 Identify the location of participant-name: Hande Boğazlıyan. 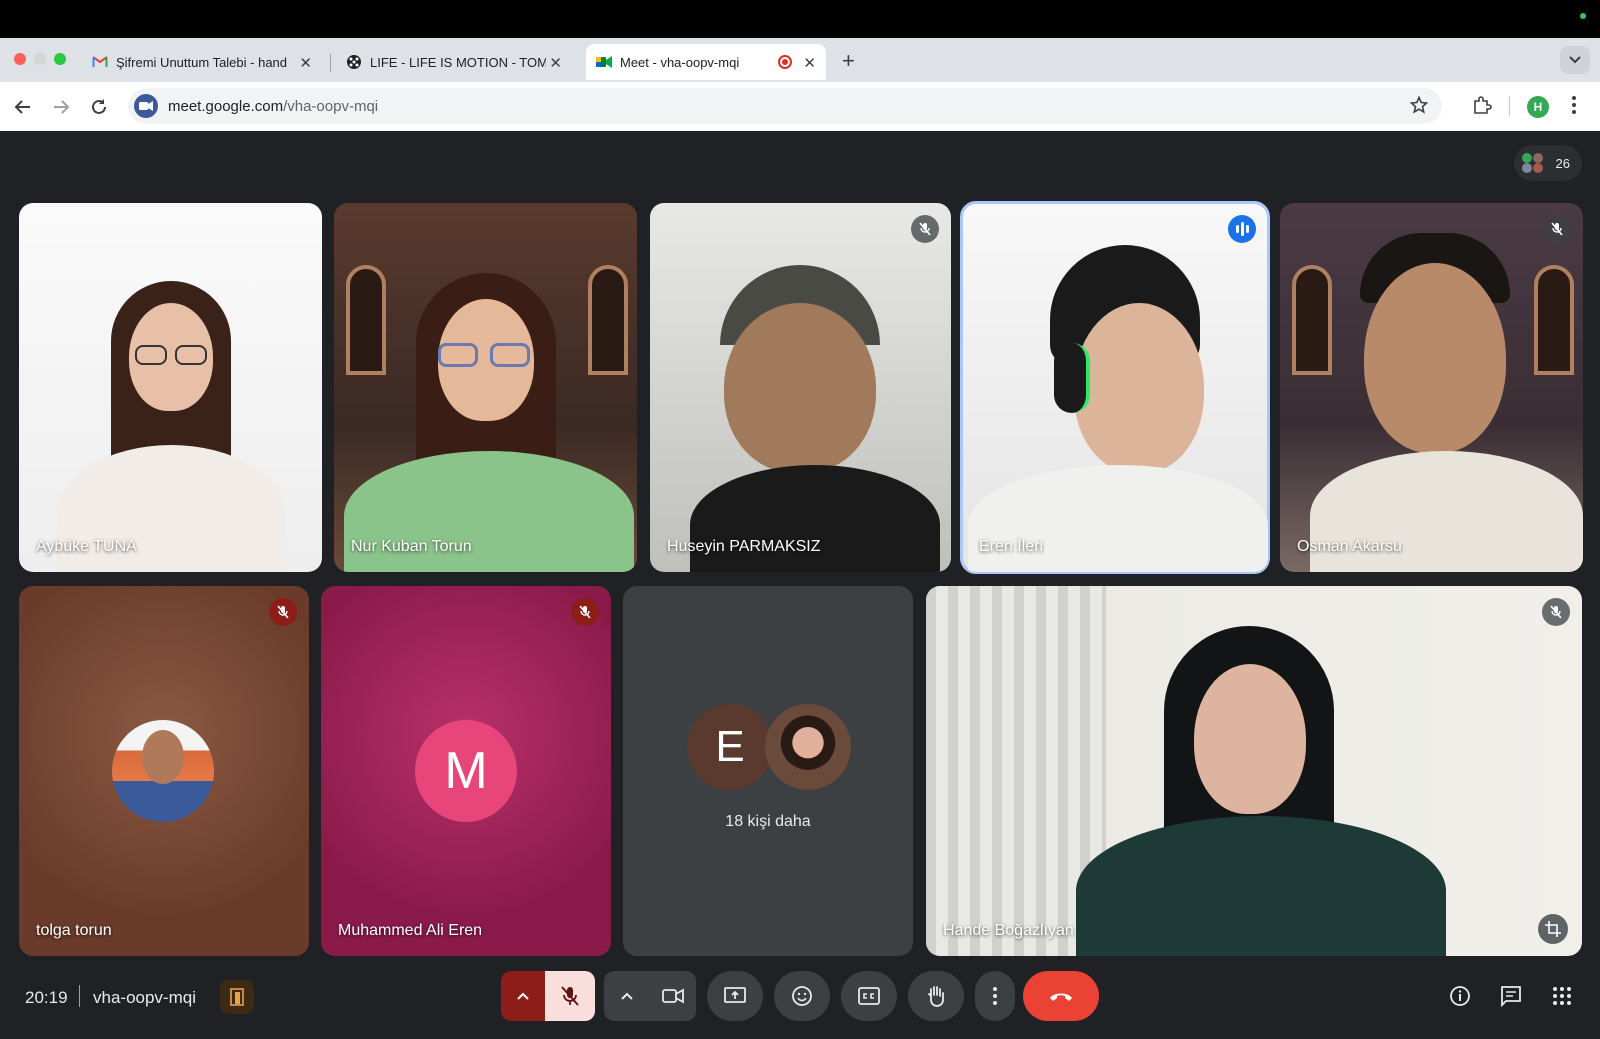
(1008, 930).